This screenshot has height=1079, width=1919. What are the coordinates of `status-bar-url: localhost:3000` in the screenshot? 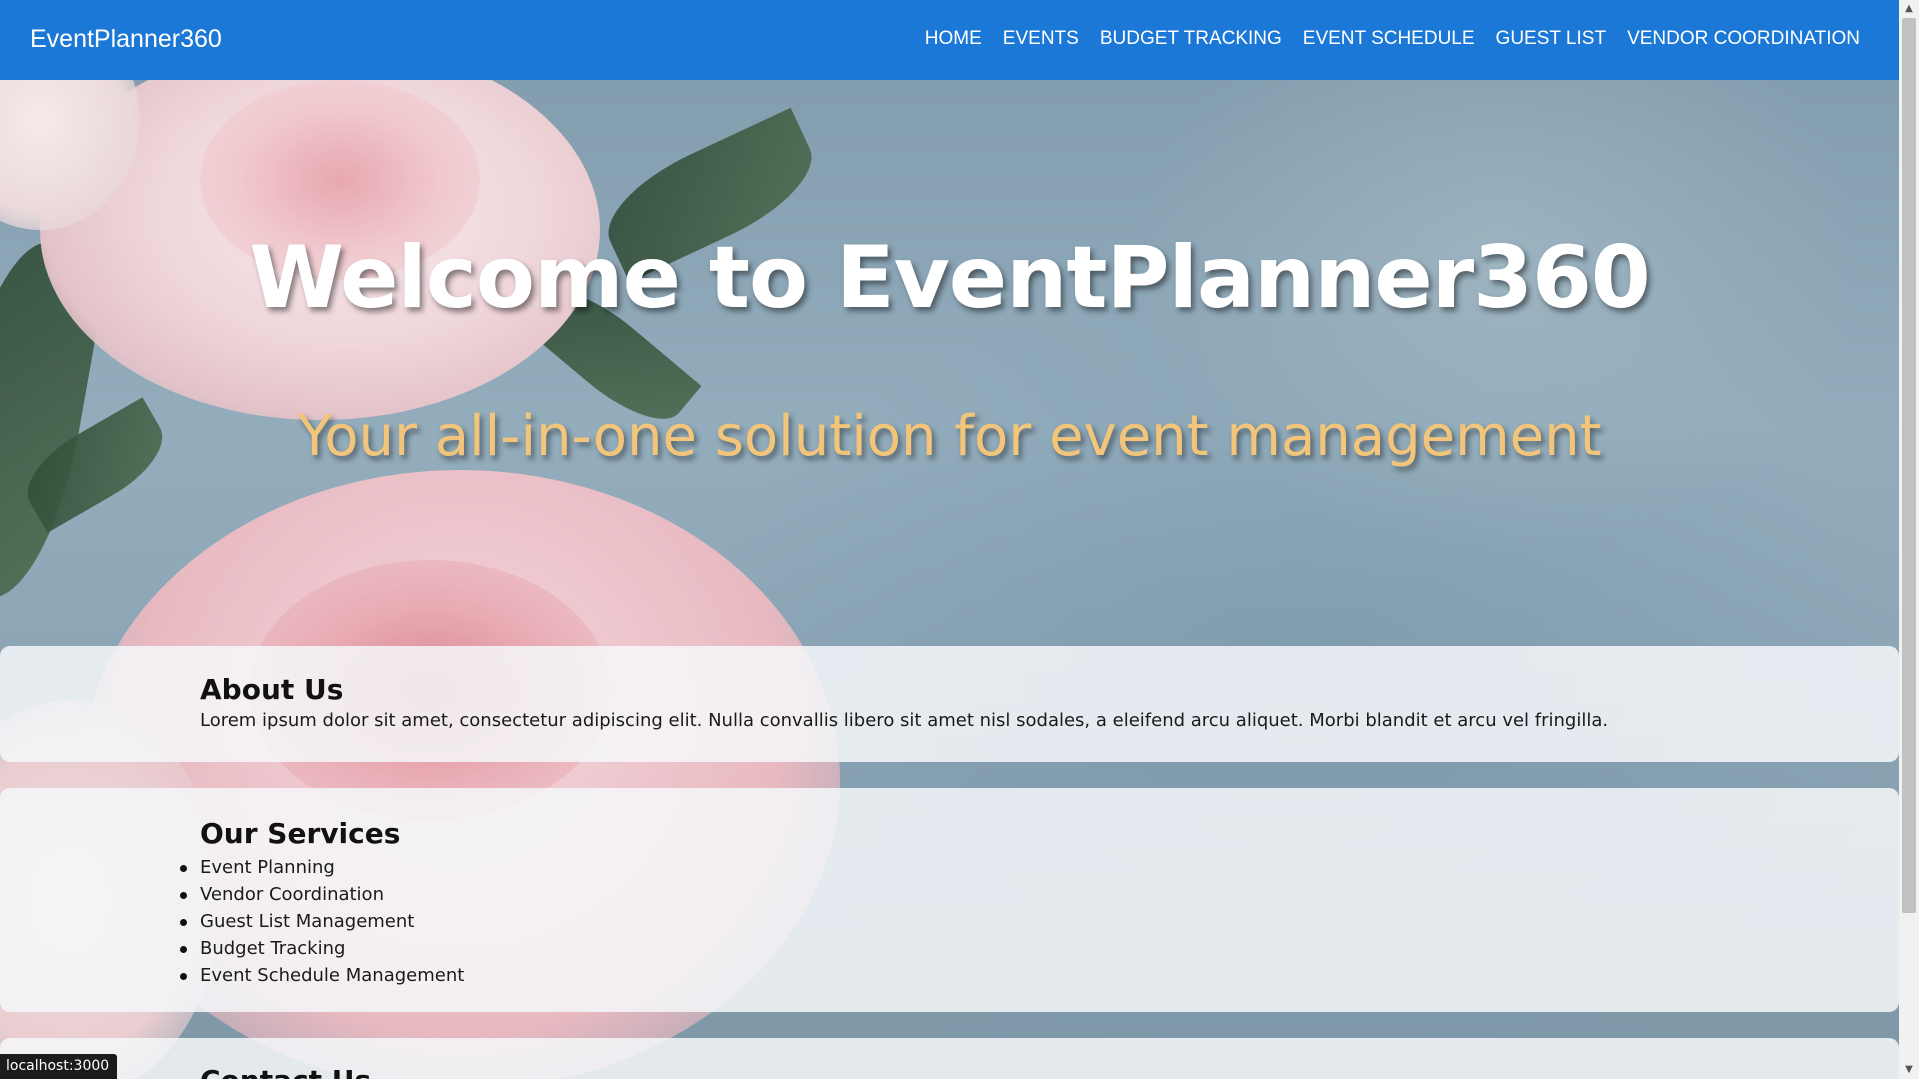 It's located at (59, 1066).